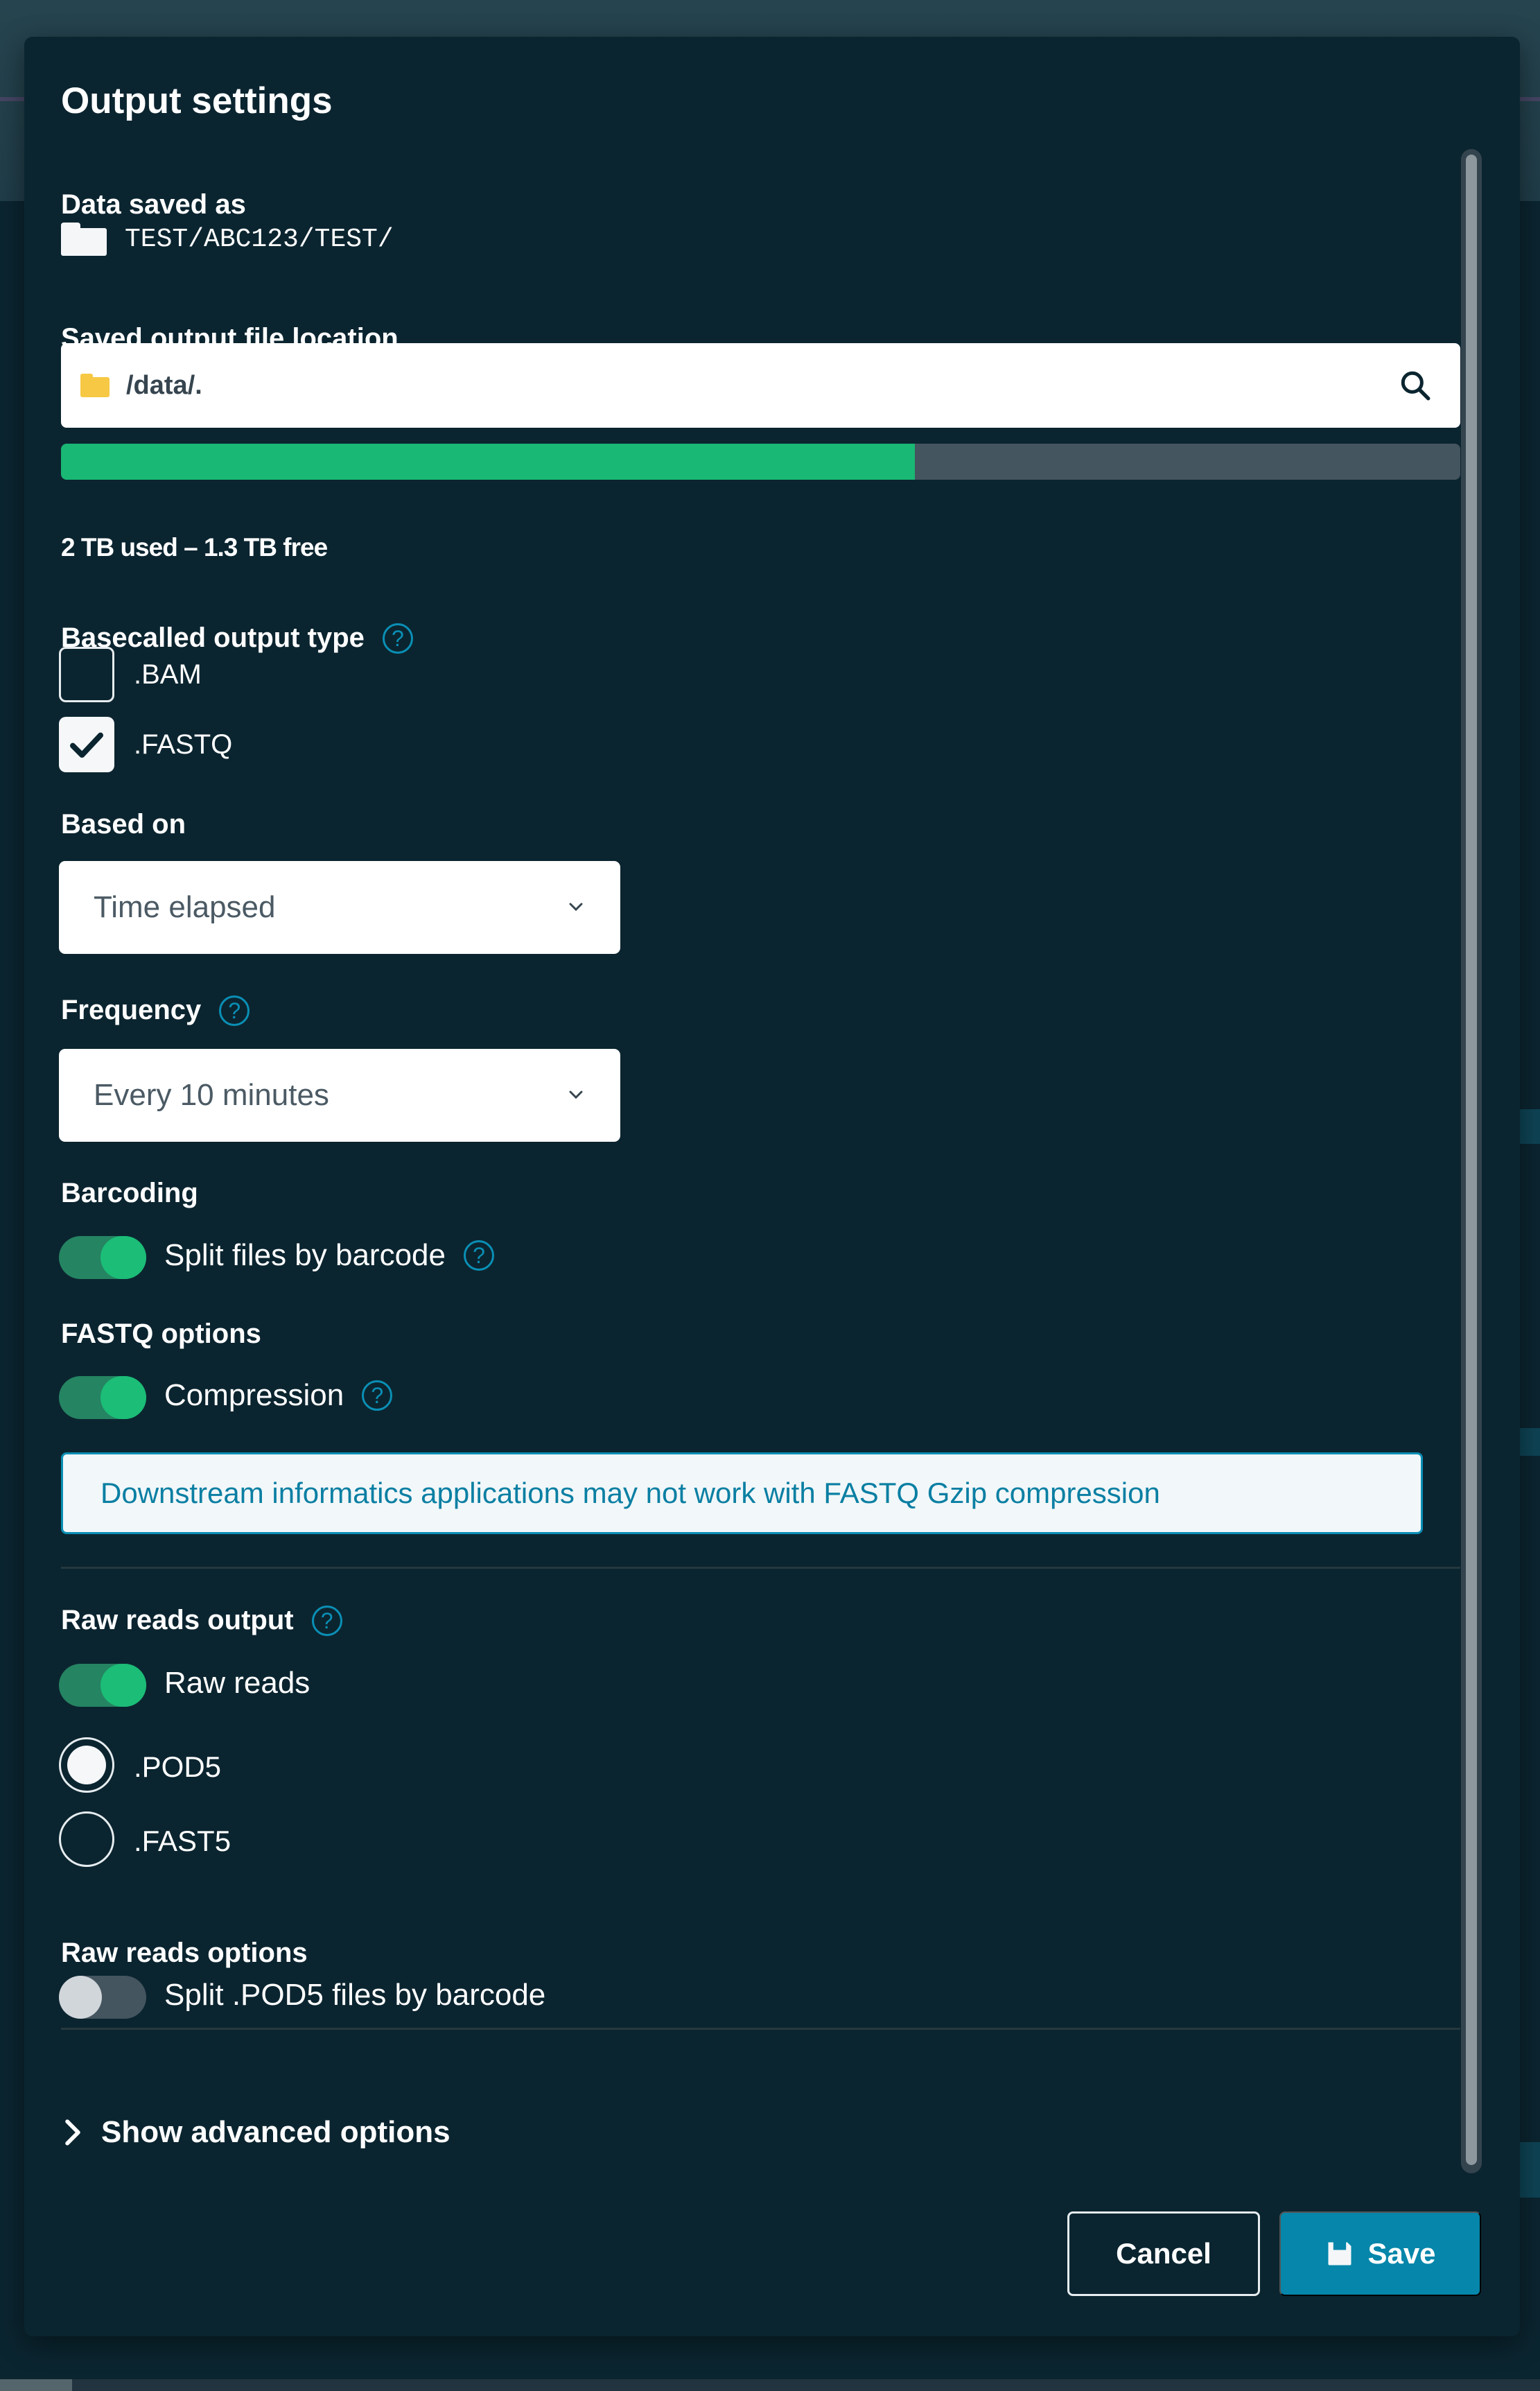 The image size is (1540, 2391). I want to click on split-pod5-toggle, so click(102, 1997).